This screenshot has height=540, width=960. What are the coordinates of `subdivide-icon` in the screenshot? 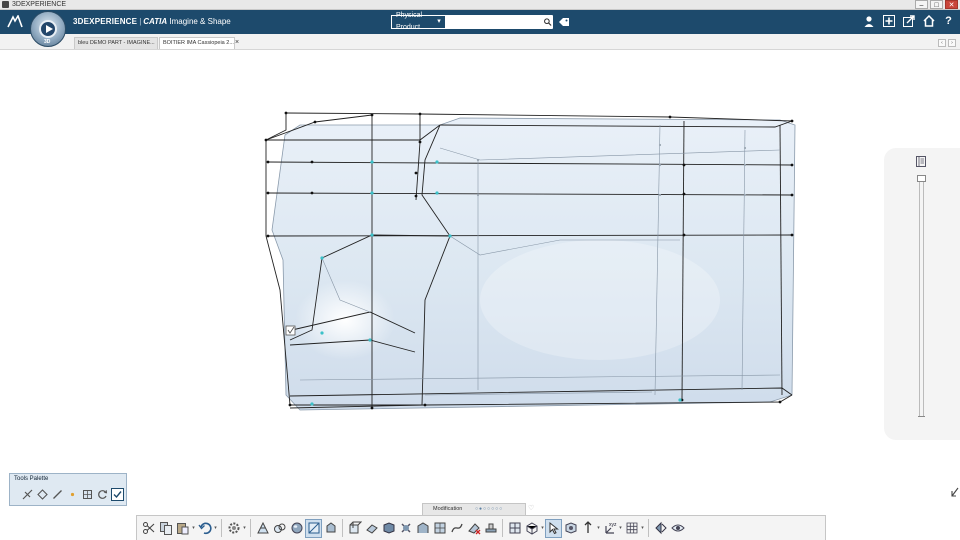 It's located at (87, 494).